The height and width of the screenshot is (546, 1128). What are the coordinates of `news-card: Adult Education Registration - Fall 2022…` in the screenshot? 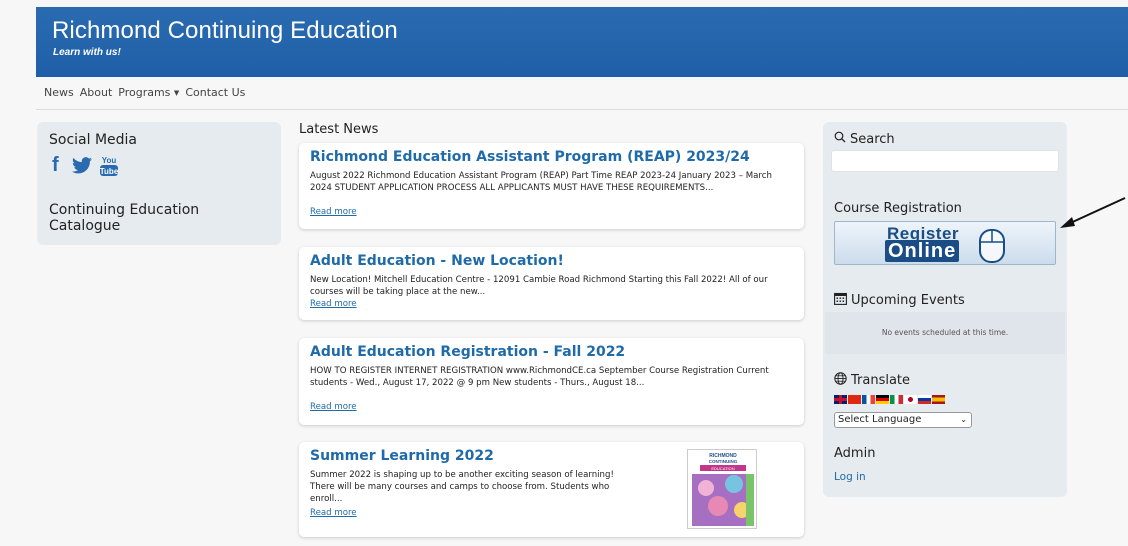 It's located at (551, 381).